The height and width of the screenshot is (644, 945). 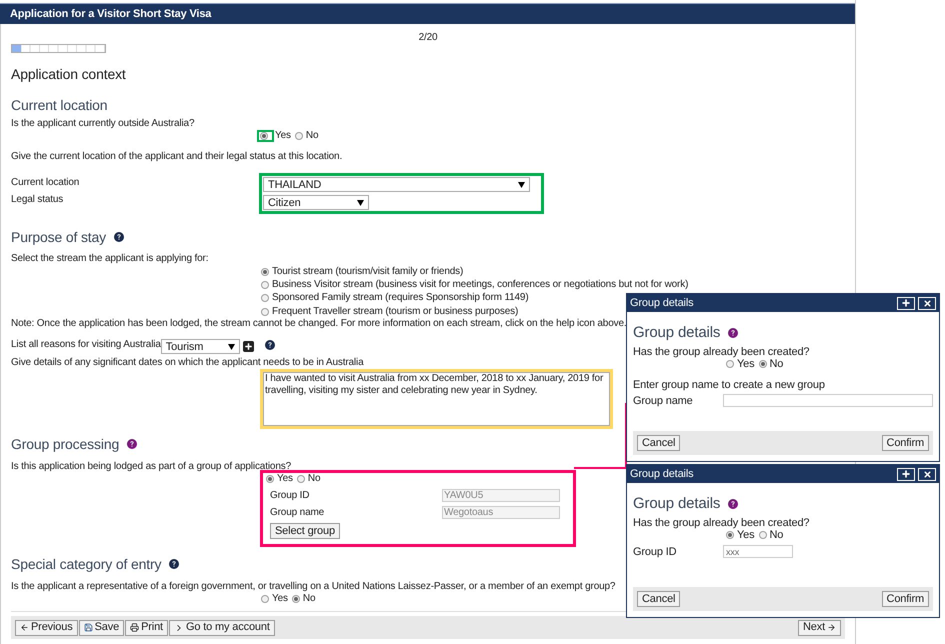 I want to click on form-text: Is the applicant a representative of a foreign government, or travelling on a United Nations Laissez-Passer, or a member of an exempt group?, so click(x=313, y=587).